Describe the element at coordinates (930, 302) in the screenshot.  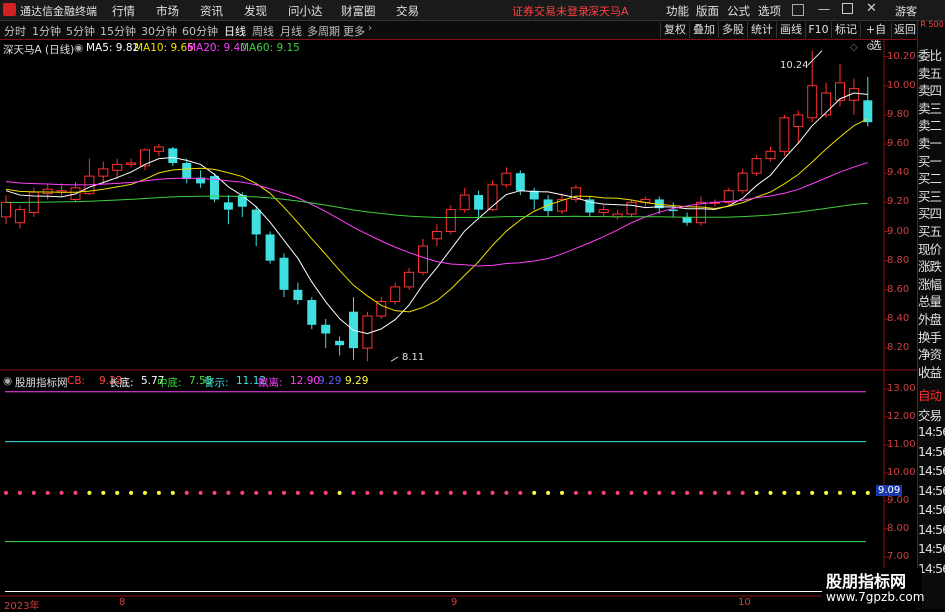
I see `order-book-label: 总量` at that location.